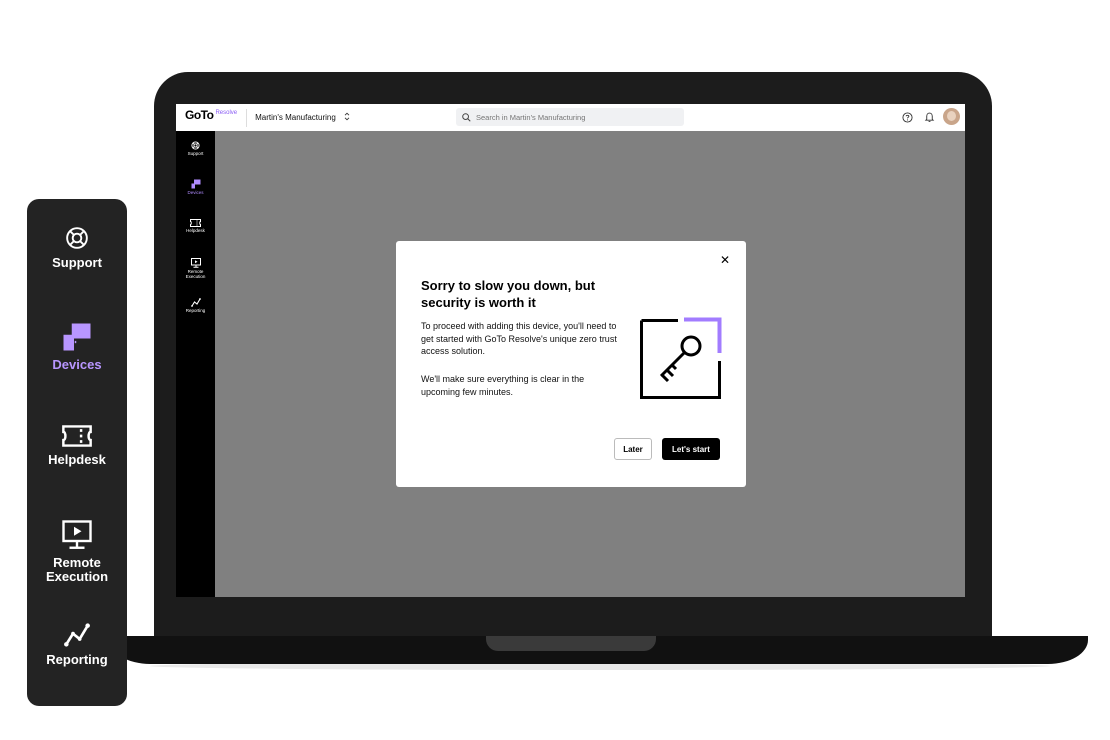 The height and width of the screenshot is (740, 1110). What do you see at coordinates (907, 119) in the screenshot?
I see `help-icon` at bounding box center [907, 119].